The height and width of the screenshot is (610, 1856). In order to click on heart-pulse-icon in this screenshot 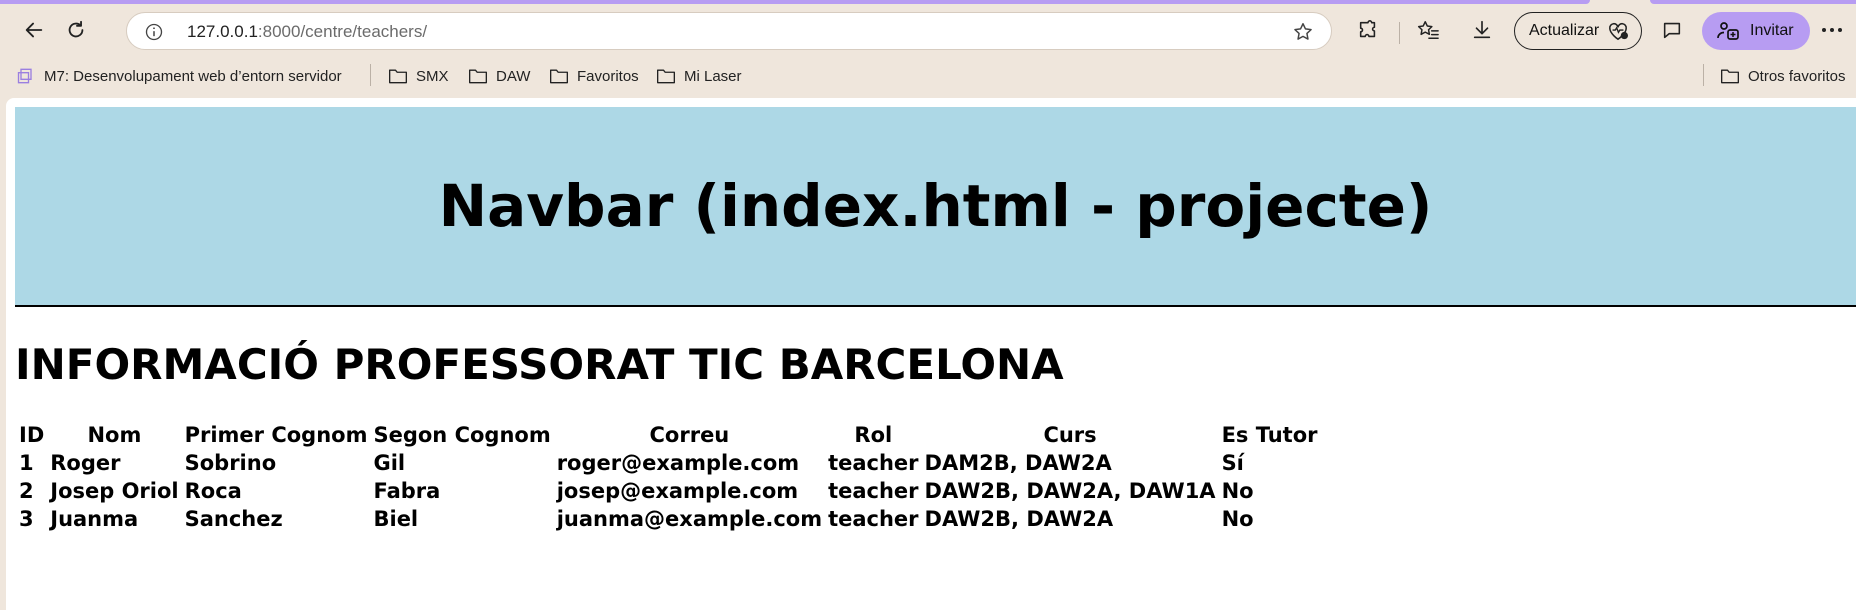, I will do `click(1619, 31)`.